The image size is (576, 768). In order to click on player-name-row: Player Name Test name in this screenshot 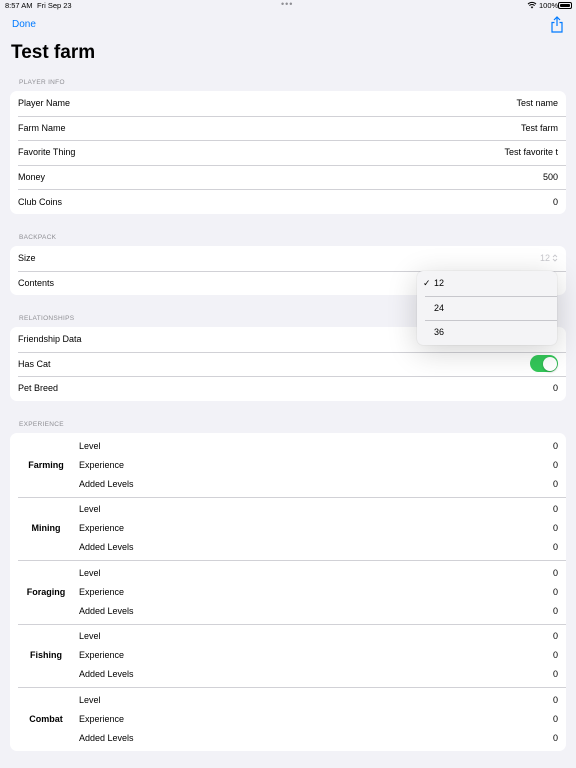, I will do `click(288, 103)`.